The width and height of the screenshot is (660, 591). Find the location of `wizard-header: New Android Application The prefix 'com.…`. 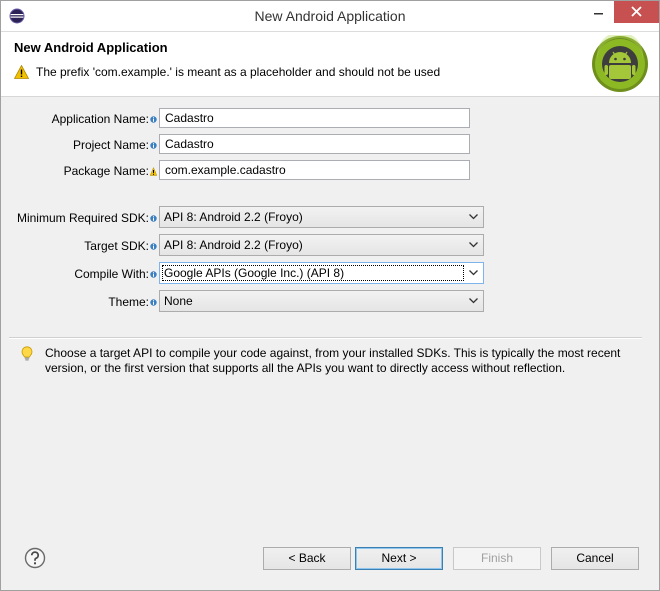

wizard-header: New Android Application The prefix 'com.… is located at coordinates (330, 64).